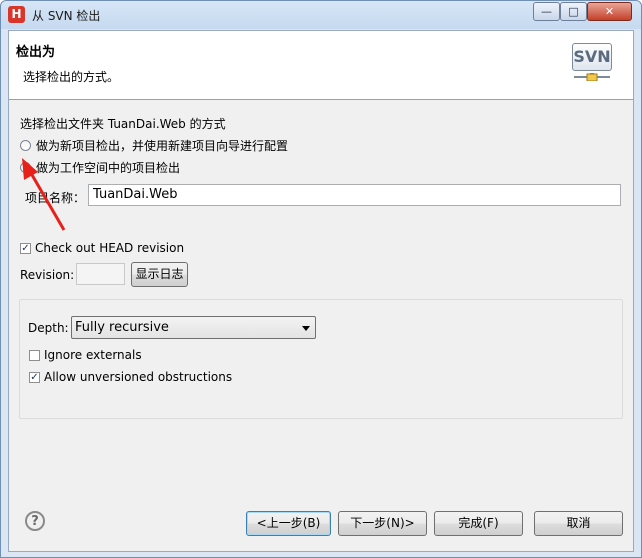 Image resolution: width=642 pixels, height=558 pixels. Describe the element at coordinates (48, 328) in the screenshot. I see `depth-label: Depth:` at that location.